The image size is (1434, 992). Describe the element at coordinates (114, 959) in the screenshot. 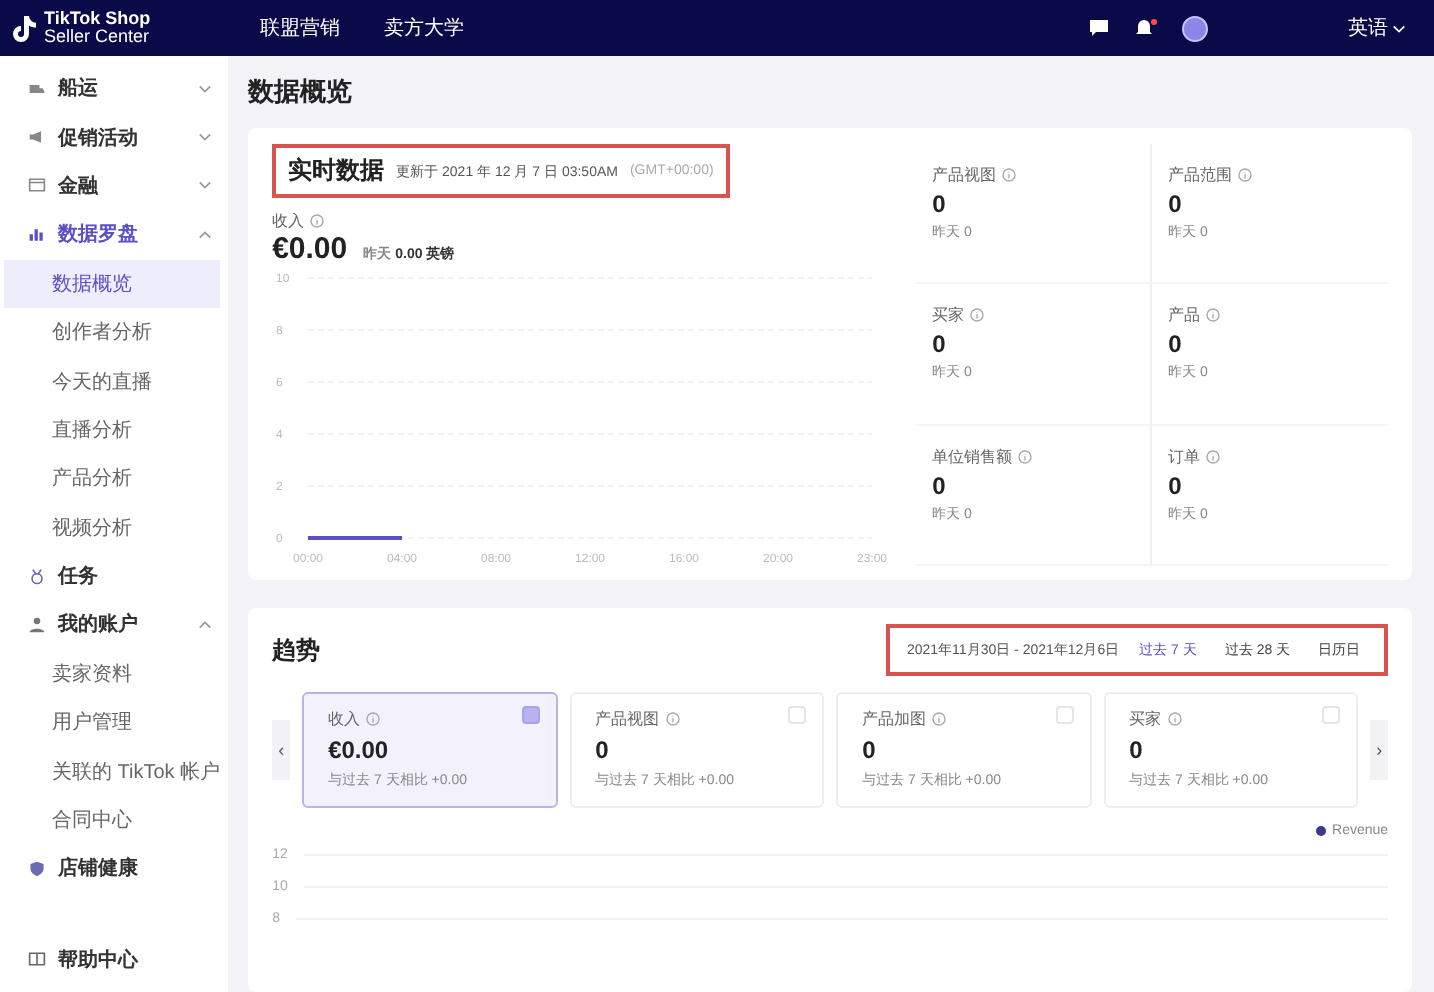

I see `sidebar-item: 帮助中心` at that location.